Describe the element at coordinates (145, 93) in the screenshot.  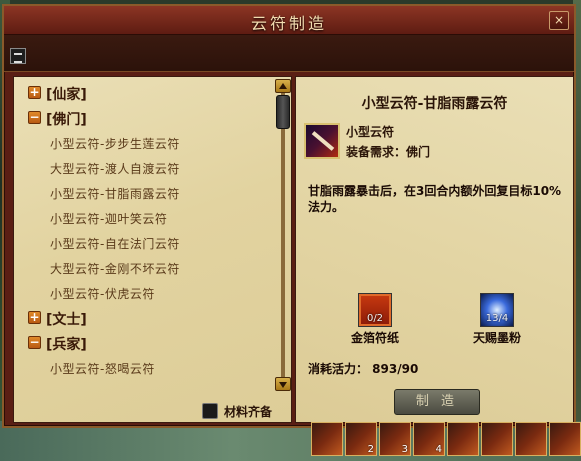
I see `category-row: + [仙家]` at that location.